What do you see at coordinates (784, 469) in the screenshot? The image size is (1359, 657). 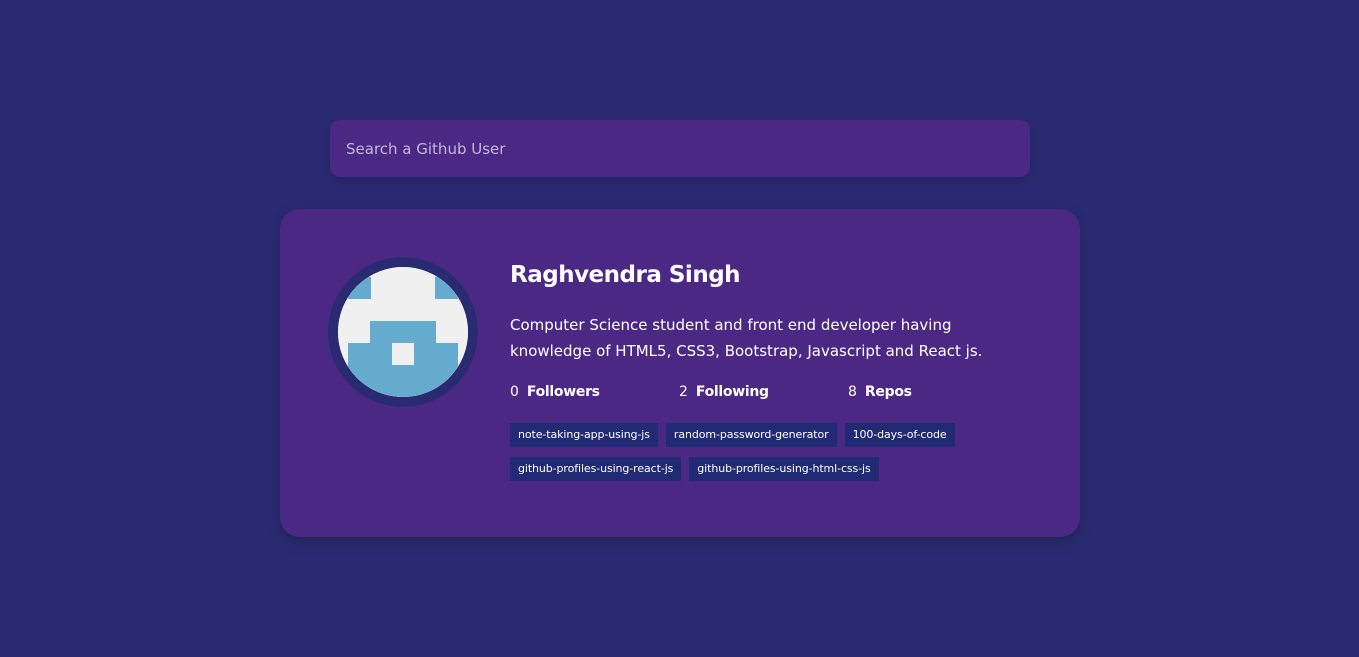 I see `repo-link: github-profiles-using-html-css-js` at bounding box center [784, 469].